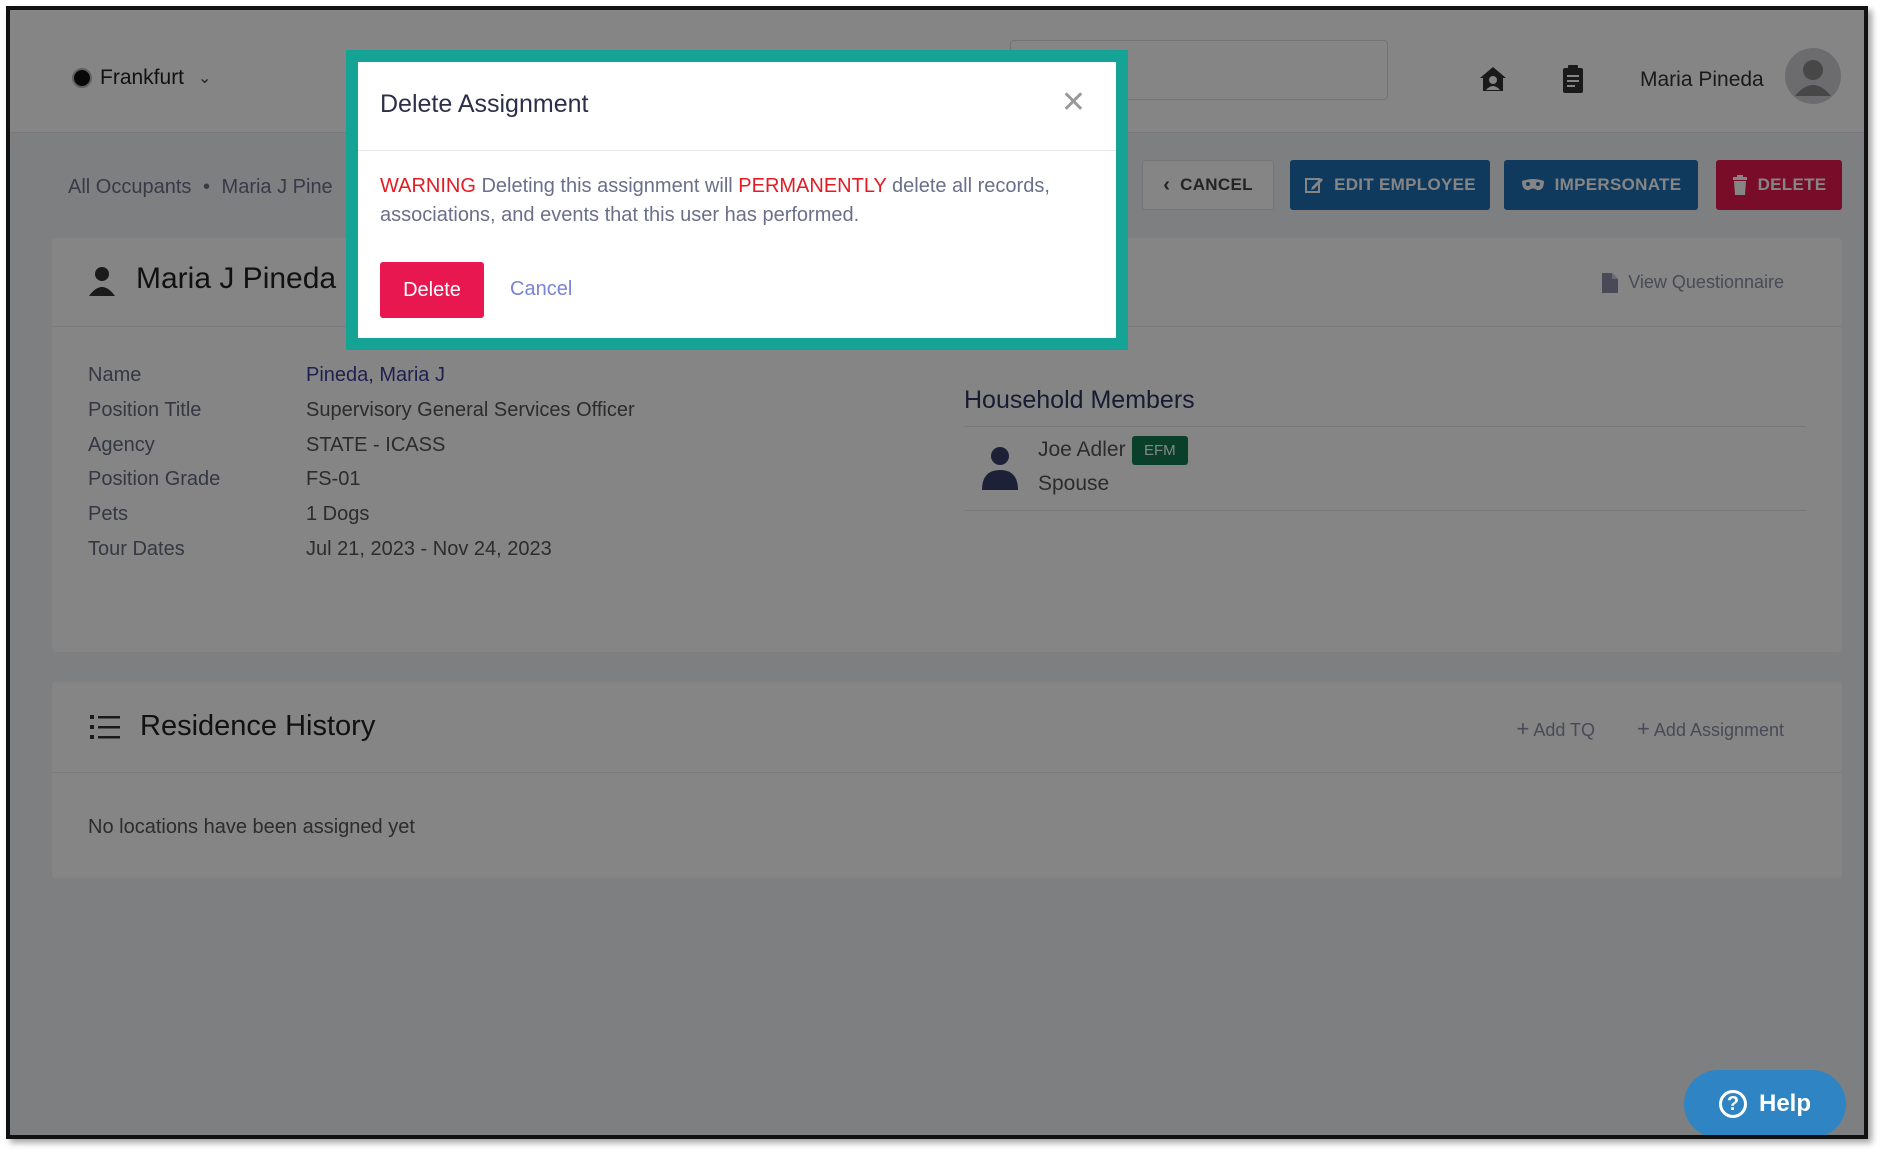 This screenshot has height=1155, width=1882. What do you see at coordinates (484, 104) in the screenshot?
I see `modal-title: Delete Assignment` at bounding box center [484, 104].